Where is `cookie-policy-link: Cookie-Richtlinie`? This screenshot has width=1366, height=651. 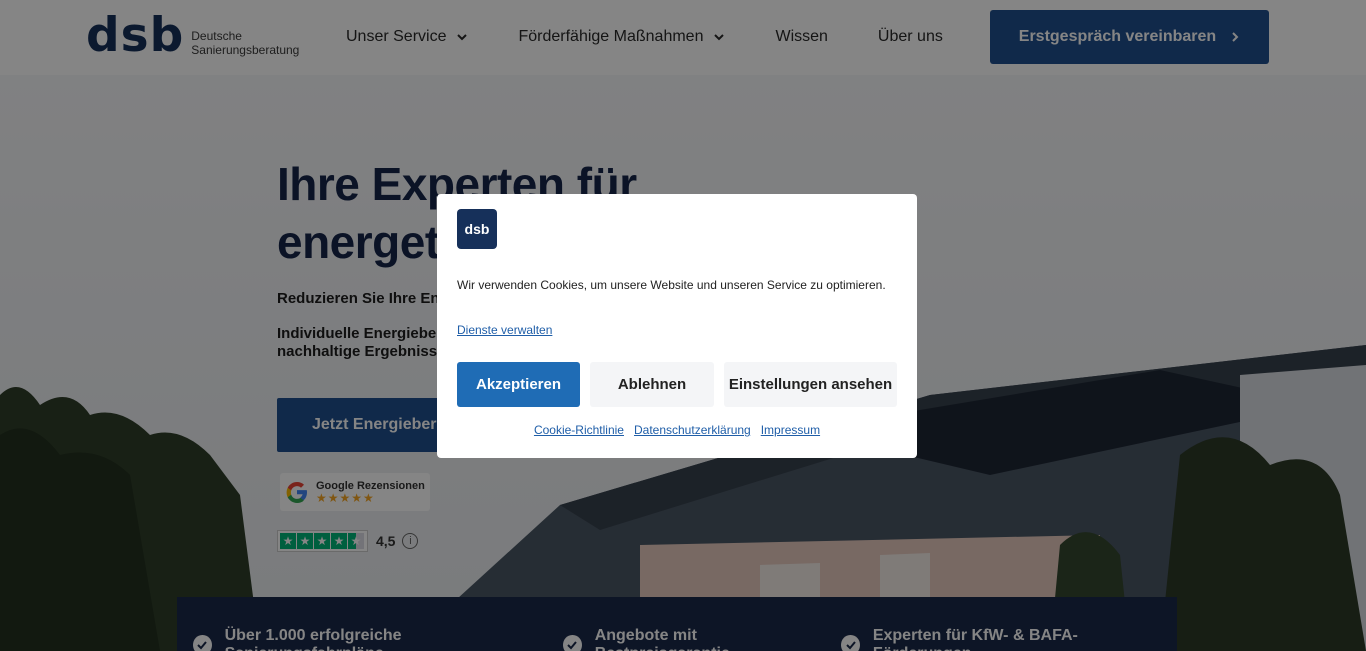
cookie-policy-link: Cookie-Richtlinie is located at coordinates (579, 430).